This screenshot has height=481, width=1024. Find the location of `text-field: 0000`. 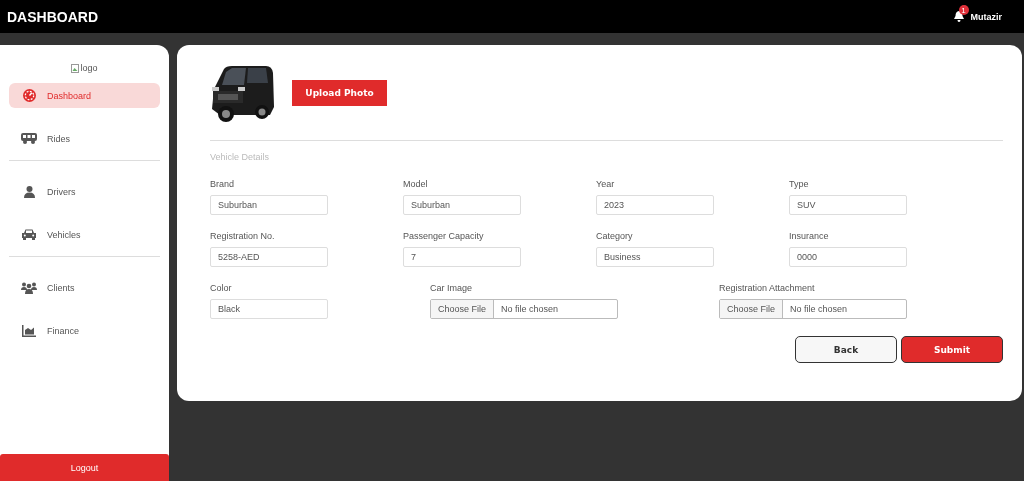

text-field: 0000 is located at coordinates (848, 257).